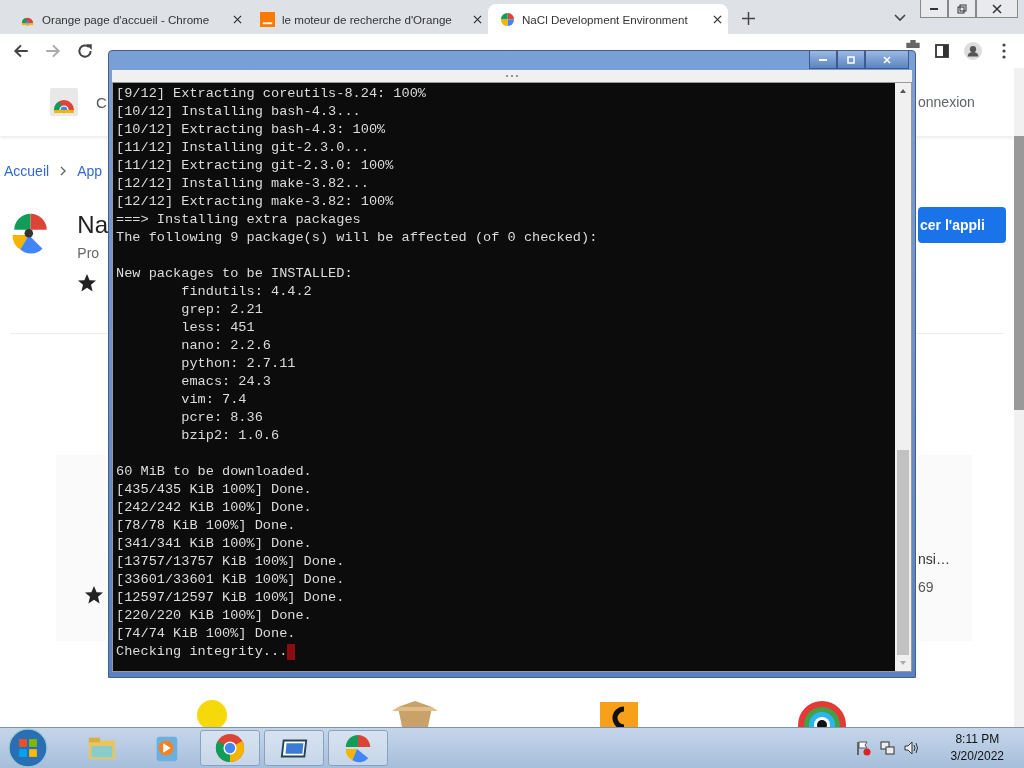  Describe the element at coordinates (507, 19) in the screenshot. I see `pie-logo-icon` at that location.